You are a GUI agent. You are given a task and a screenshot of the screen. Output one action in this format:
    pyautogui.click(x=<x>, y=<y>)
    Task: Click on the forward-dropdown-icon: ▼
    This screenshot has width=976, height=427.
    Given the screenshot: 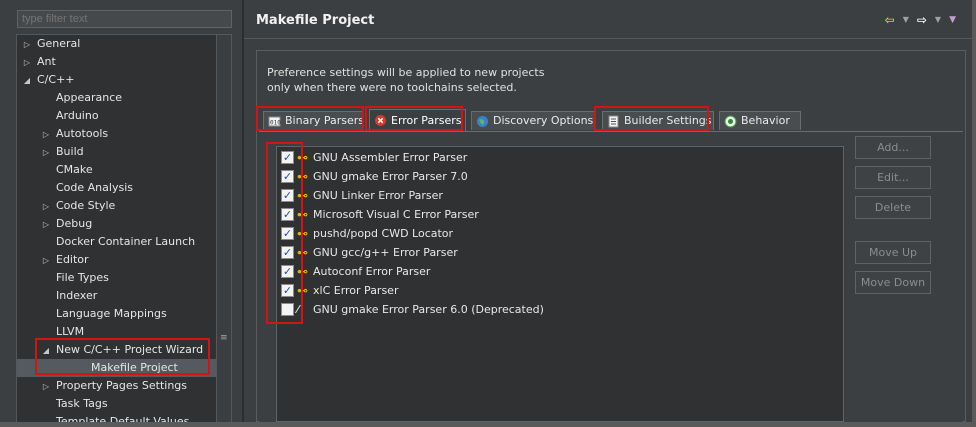 What is the action you would take?
    pyautogui.click(x=938, y=20)
    